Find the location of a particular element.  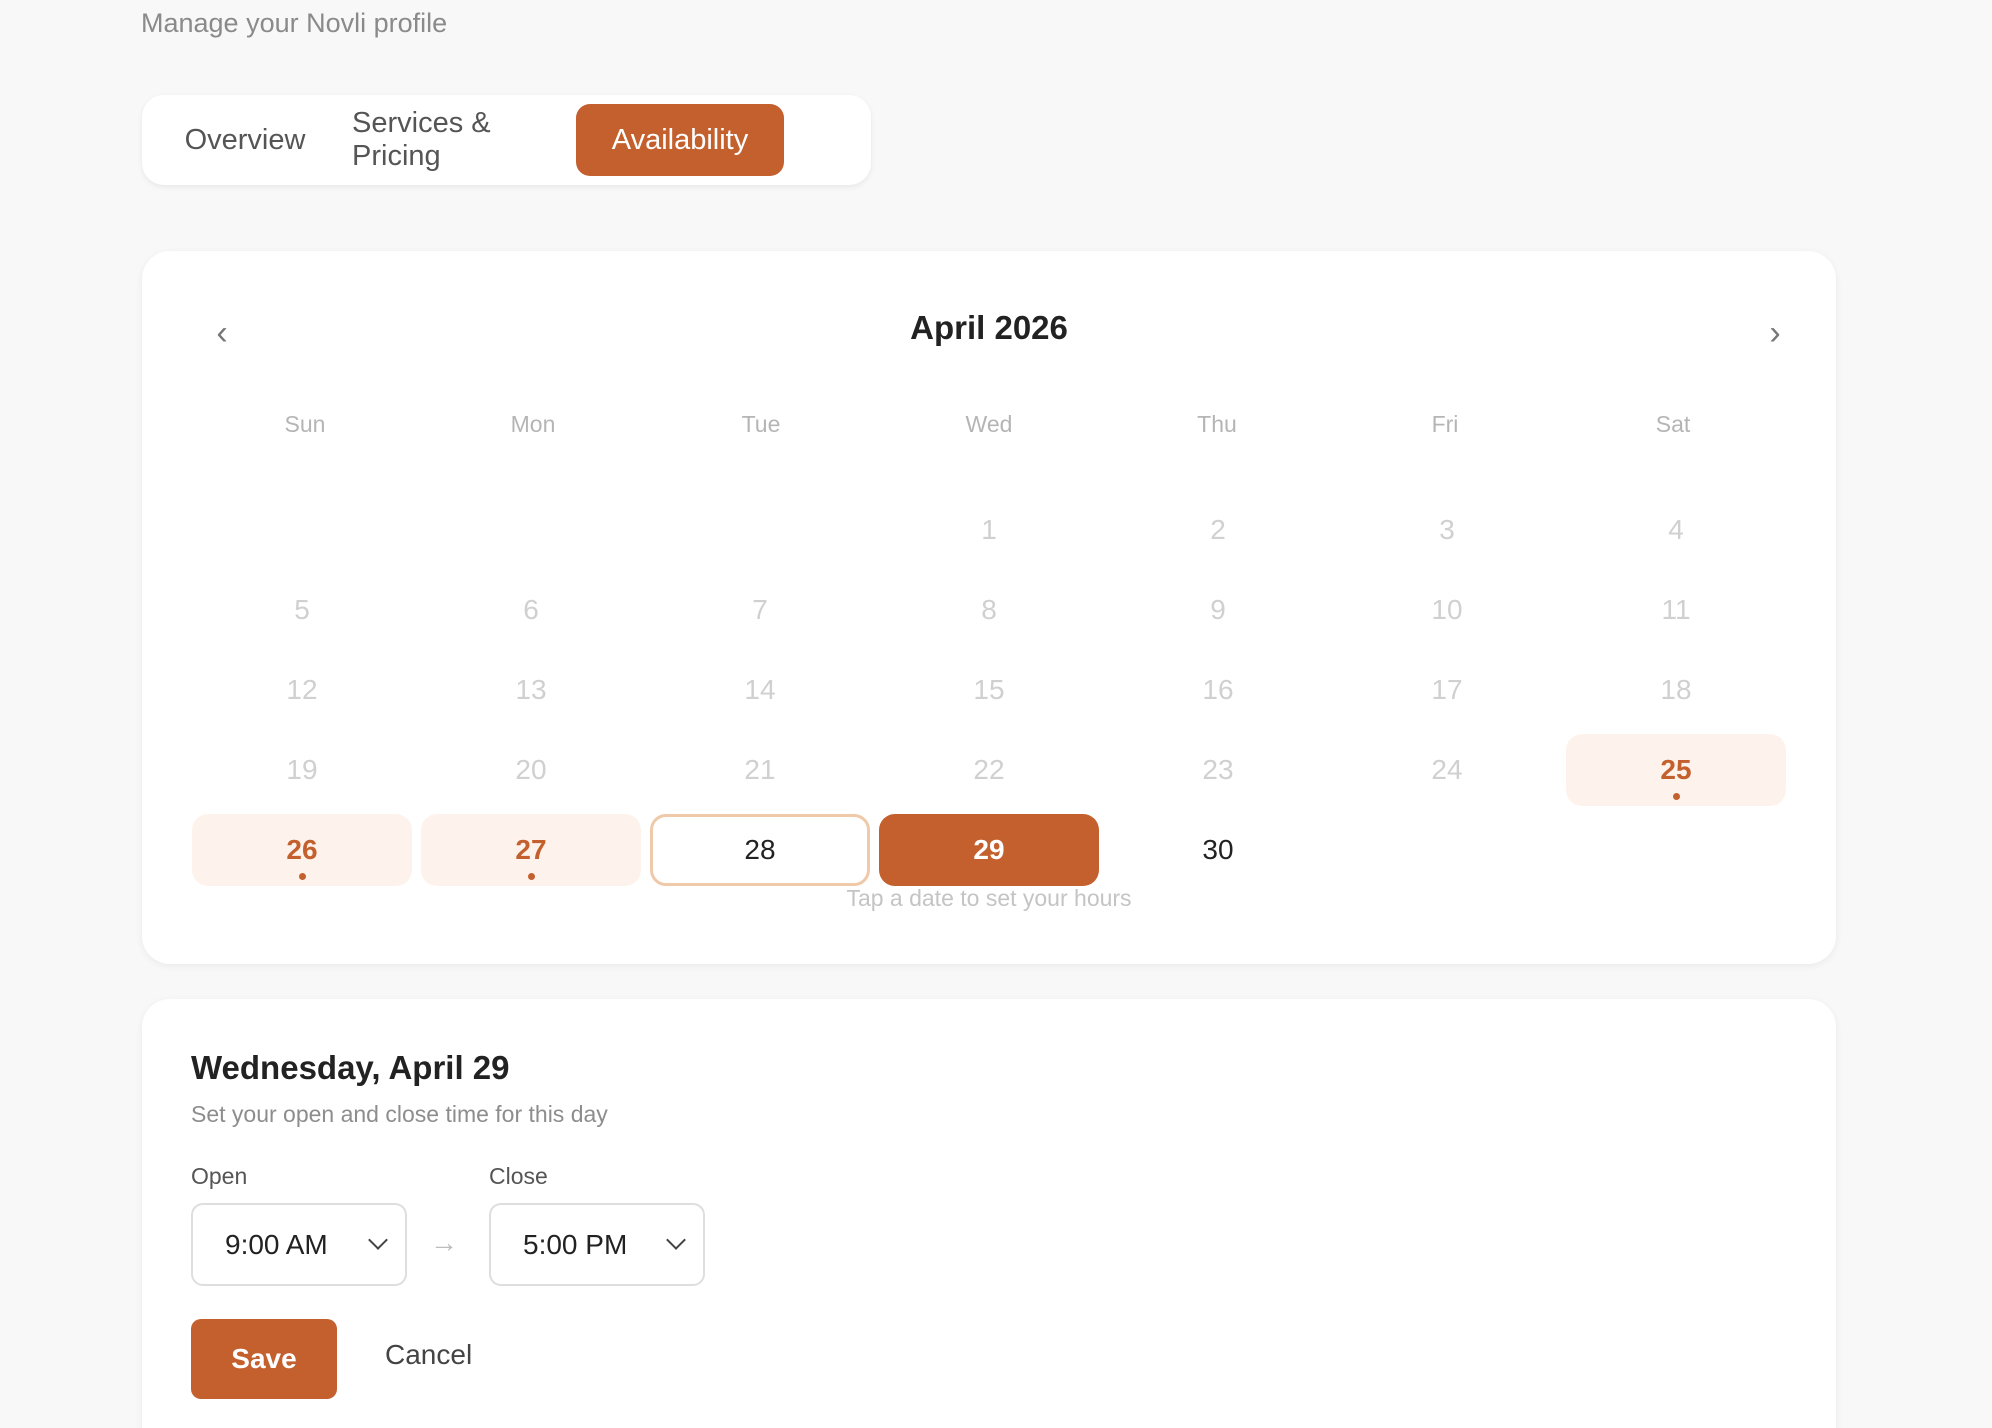

profile-tabs: Overview Services & Pricing Availability is located at coordinates (506, 140).